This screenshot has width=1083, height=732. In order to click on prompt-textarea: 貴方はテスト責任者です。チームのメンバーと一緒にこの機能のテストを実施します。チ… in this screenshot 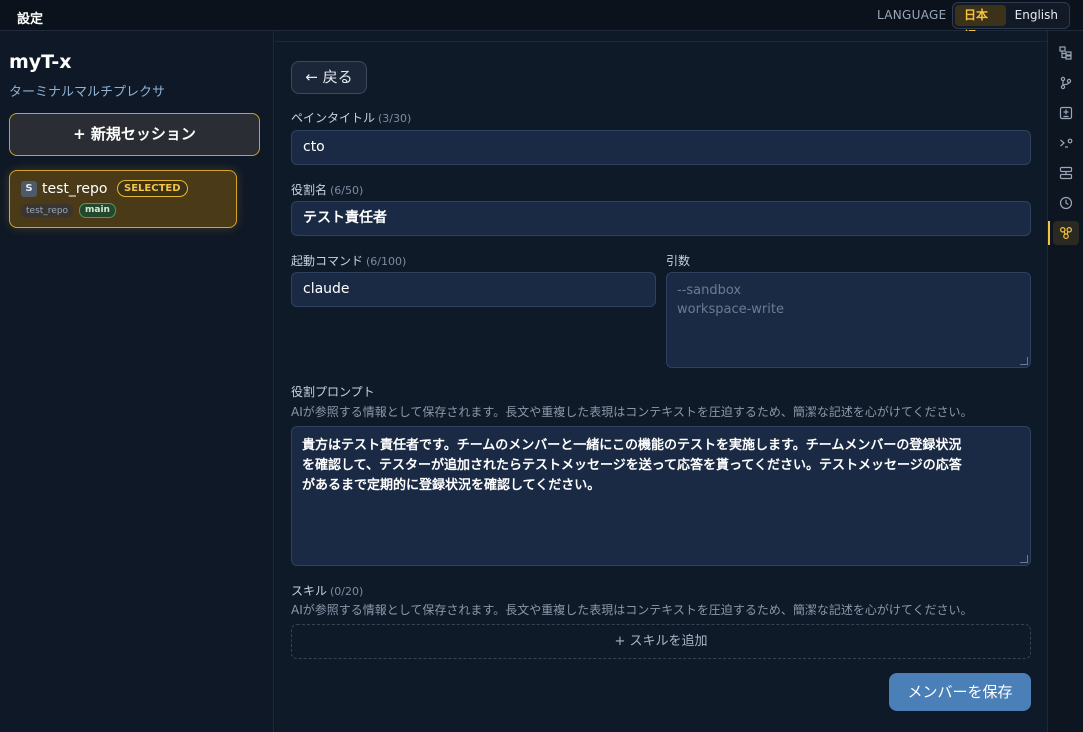, I will do `click(661, 496)`.